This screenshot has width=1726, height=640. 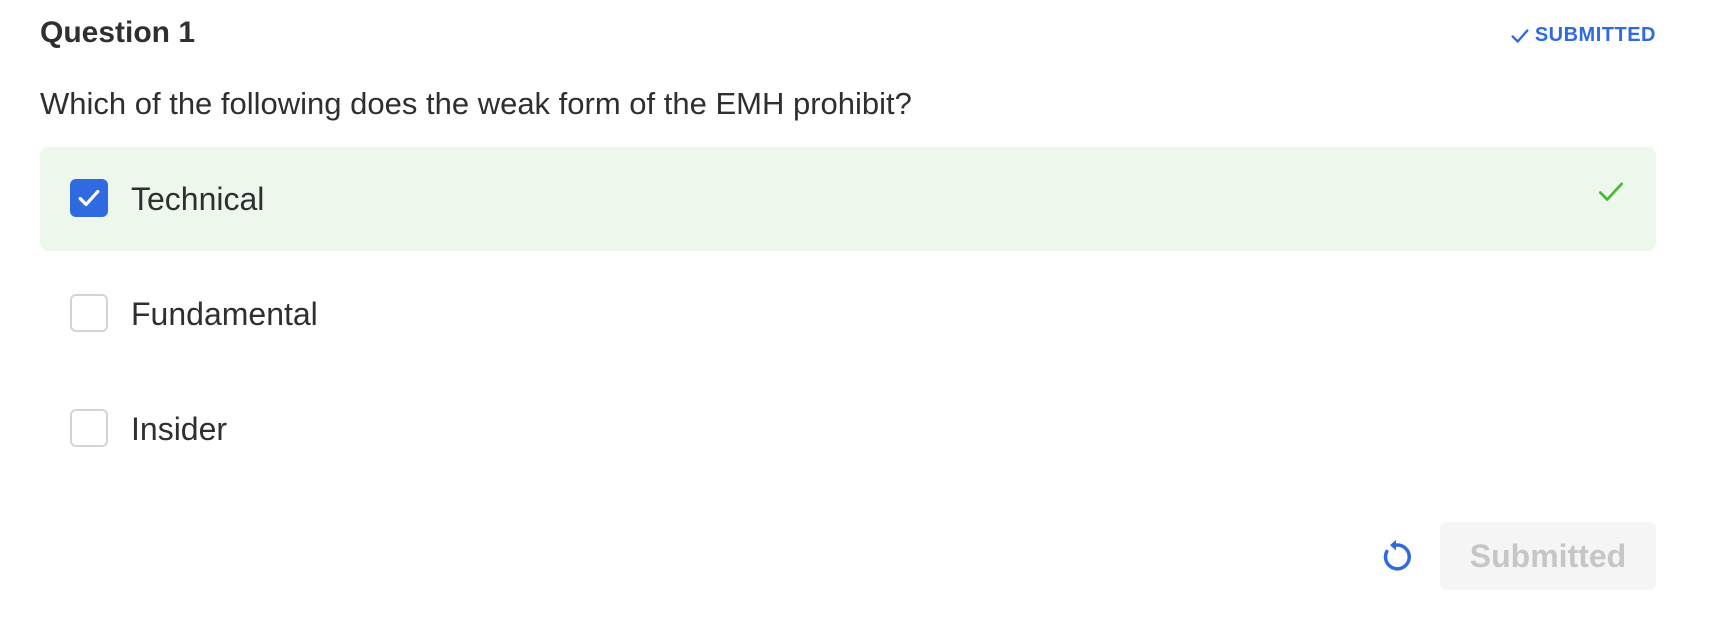 What do you see at coordinates (198, 199) in the screenshot?
I see `option-label: Technical` at bounding box center [198, 199].